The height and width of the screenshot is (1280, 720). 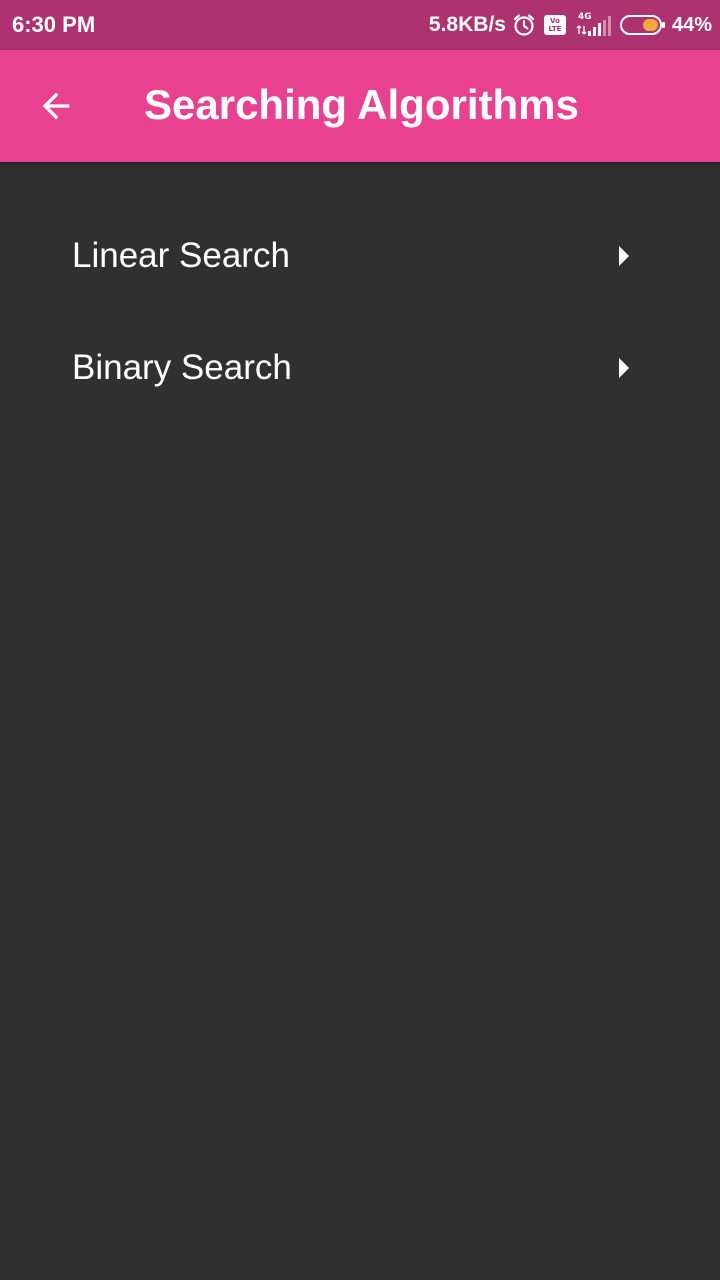 I want to click on list-item-binary-search: Binary Search, so click(x=360, y=370).